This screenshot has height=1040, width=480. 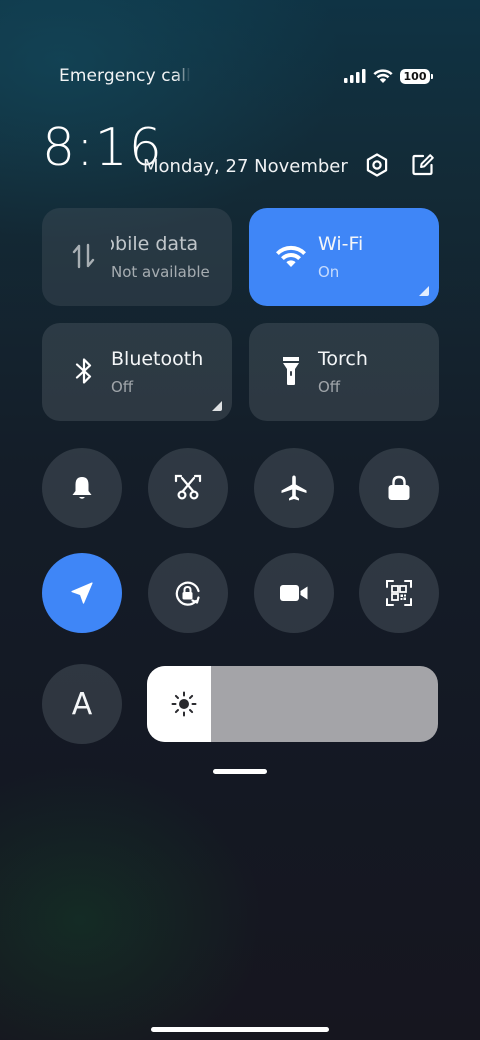 I want to click on qr-scanner-icon, so click(x=399, y=593).